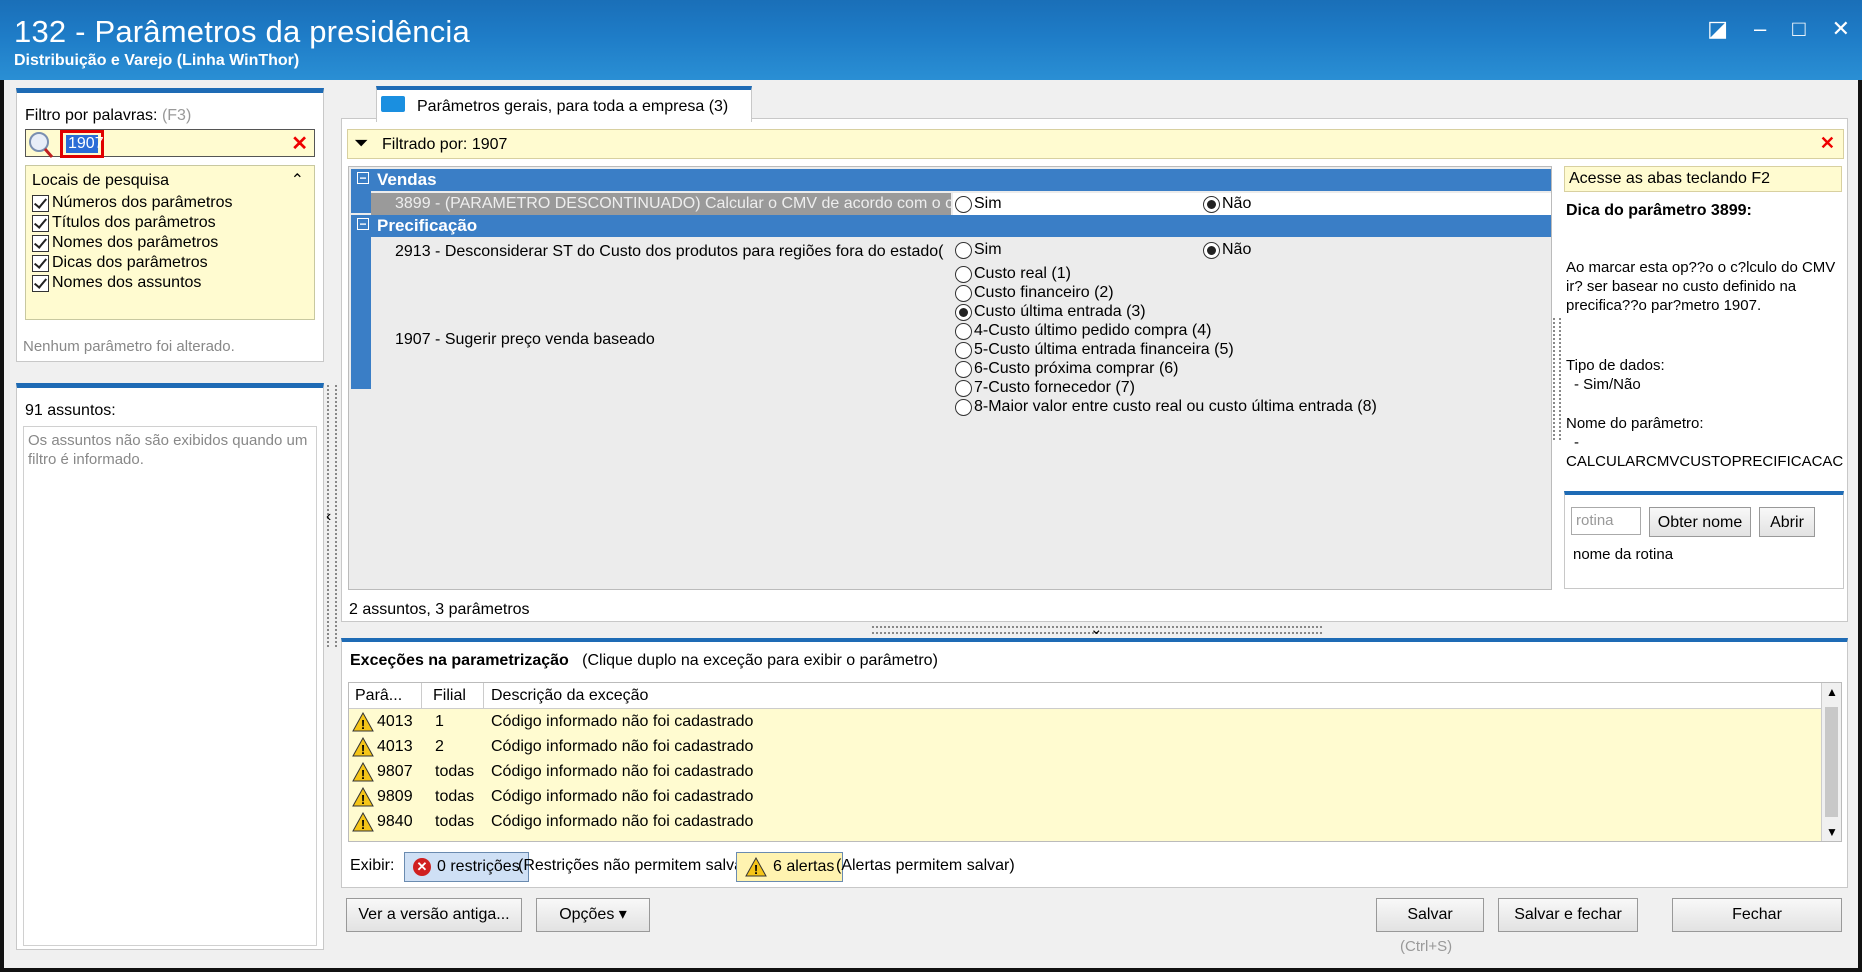 This screenshot has height=972, width=1862. What do you see at coordinates (1703, 179) in the screenshot?
I see `tabs-hint: Acesse as abas teclando F2` at bounding box center [1703, 179].